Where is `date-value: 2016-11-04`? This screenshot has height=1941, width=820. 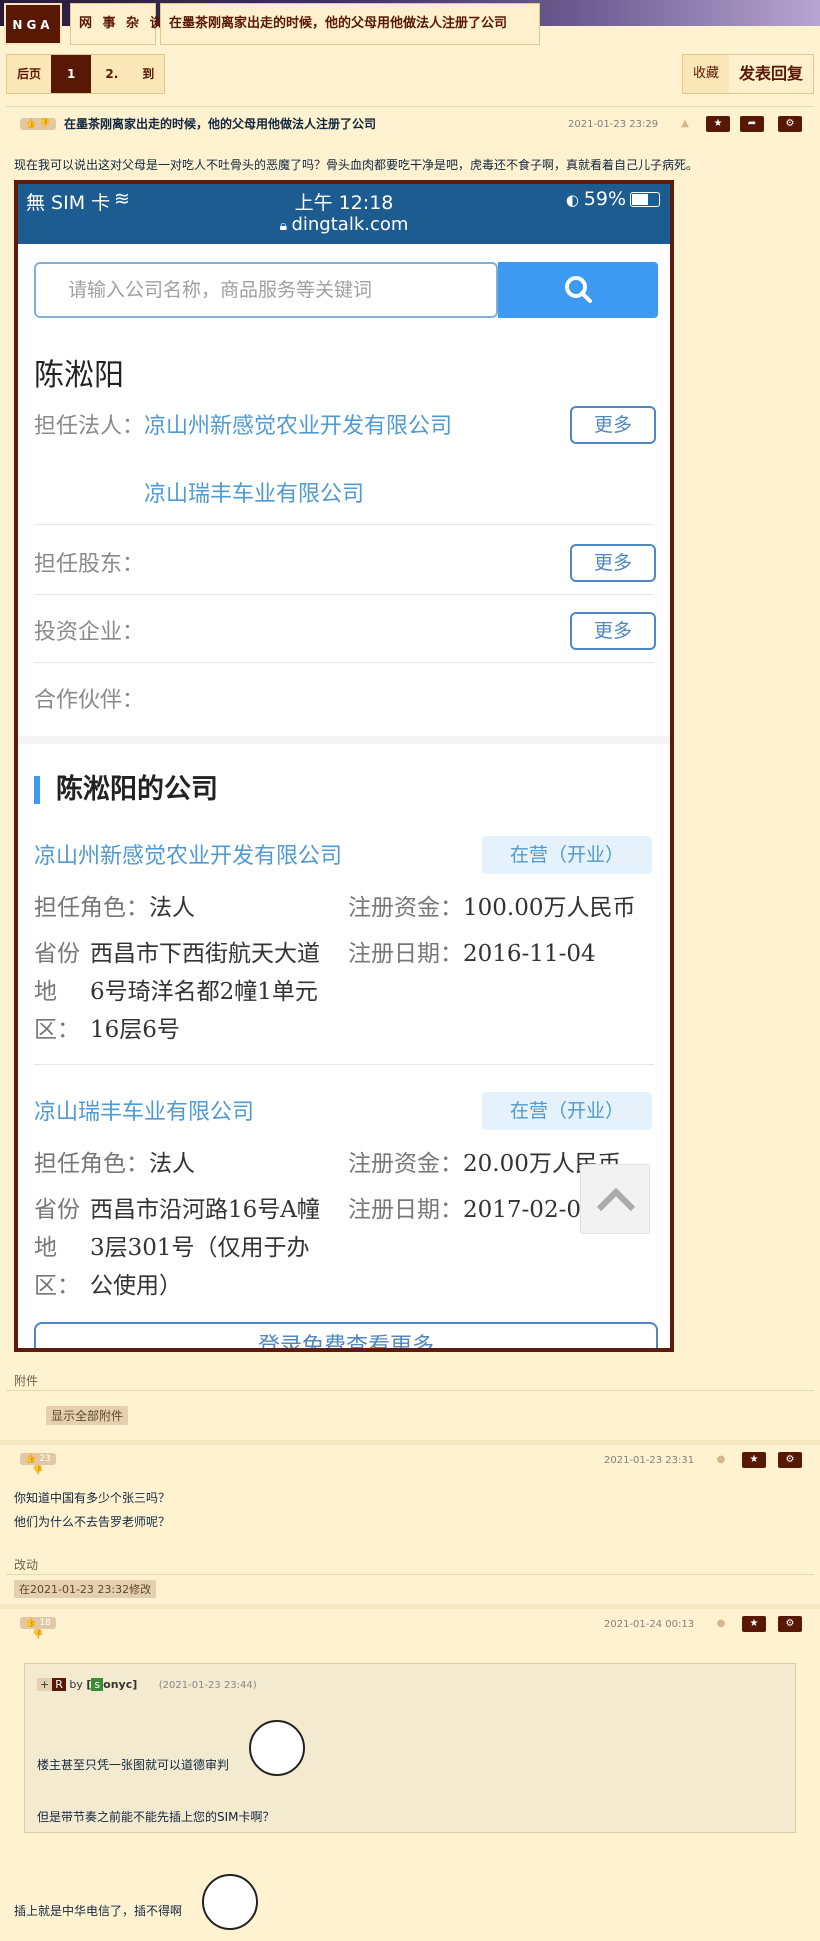
date-value: 2016-11-04 is located at coordinates (529, 954).